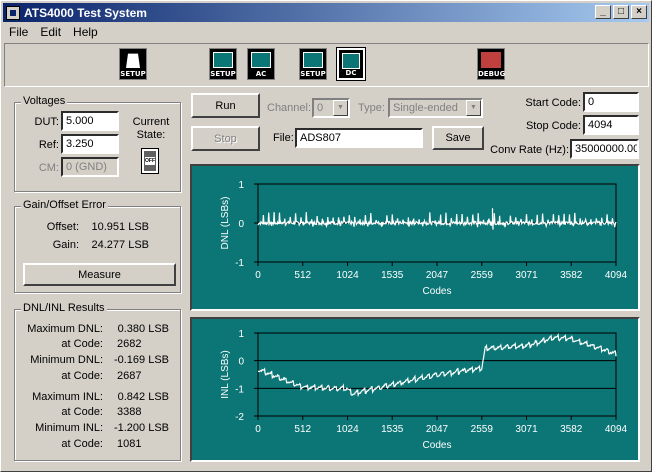 This screenshot has height=472, width=652. Describe the element at coordinates (616, 429) in the screenshot. I see `inl-x-tick-label: 4094` at that location.